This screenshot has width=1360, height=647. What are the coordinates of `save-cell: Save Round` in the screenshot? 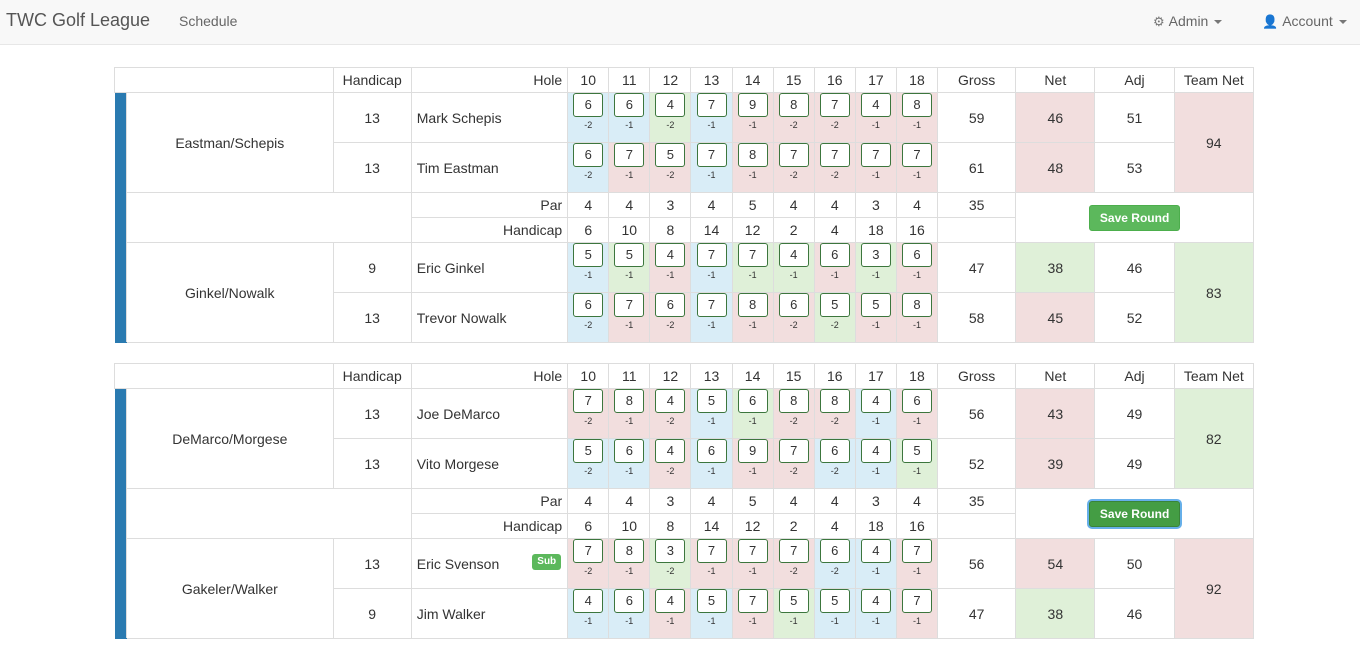 It's located at (1134, 513).